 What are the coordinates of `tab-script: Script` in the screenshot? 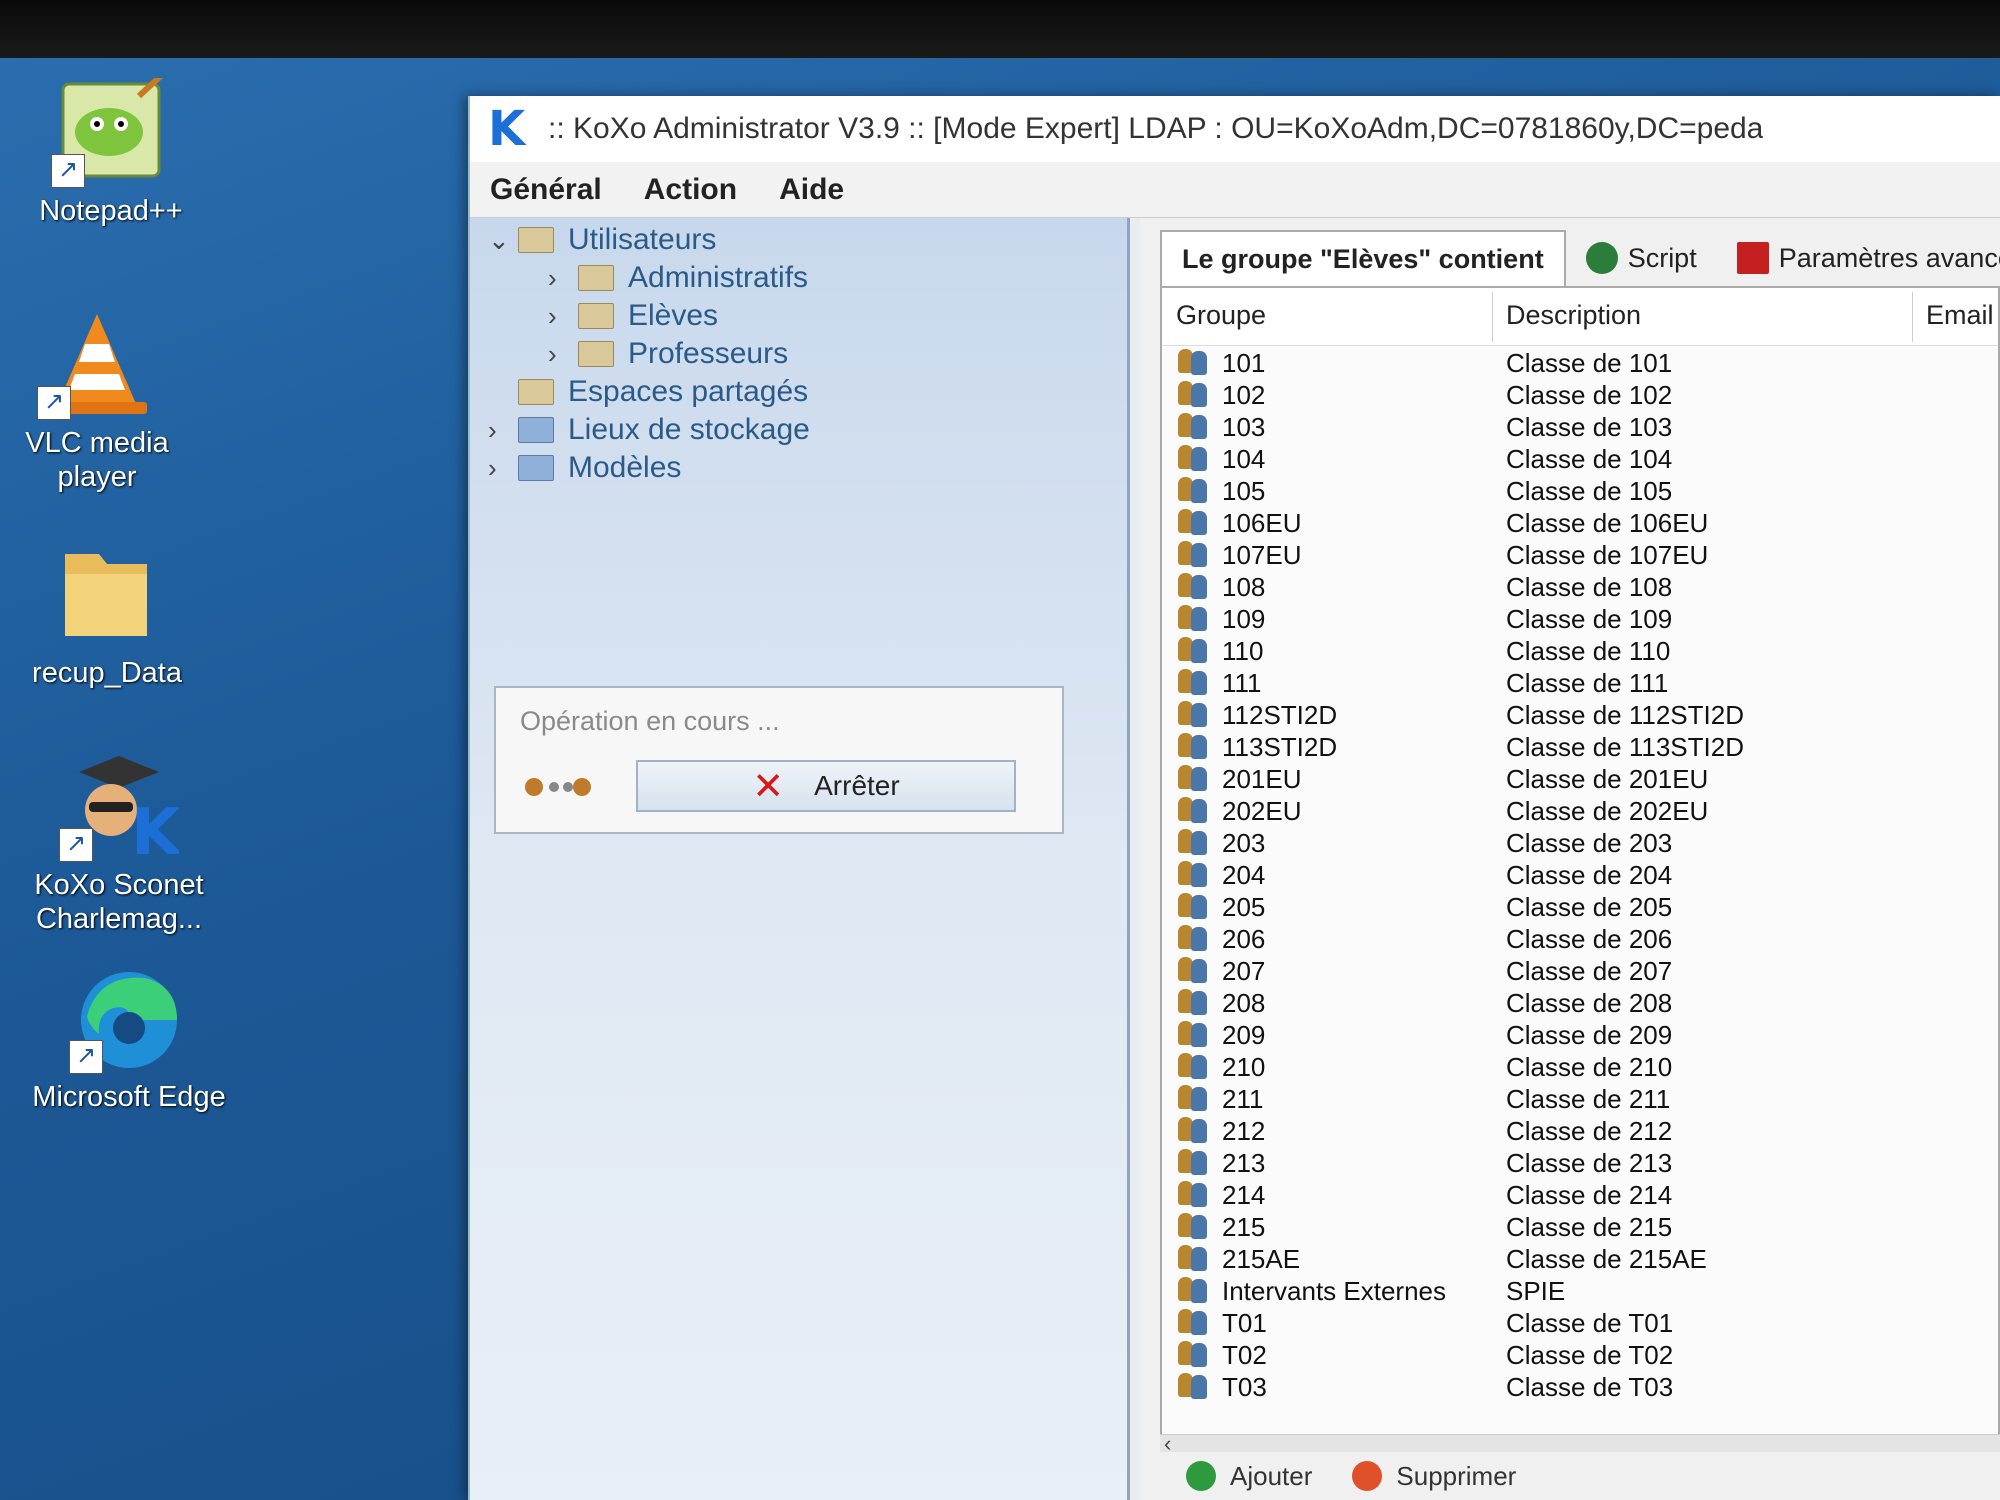 It's located at (1641, 258).